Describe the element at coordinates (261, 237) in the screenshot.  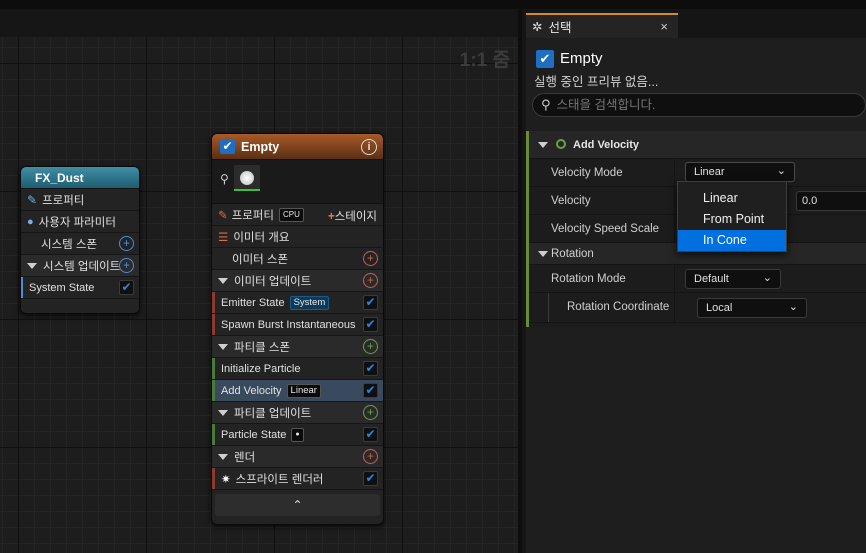
I see `row-label: 이미터 개요` at that location.